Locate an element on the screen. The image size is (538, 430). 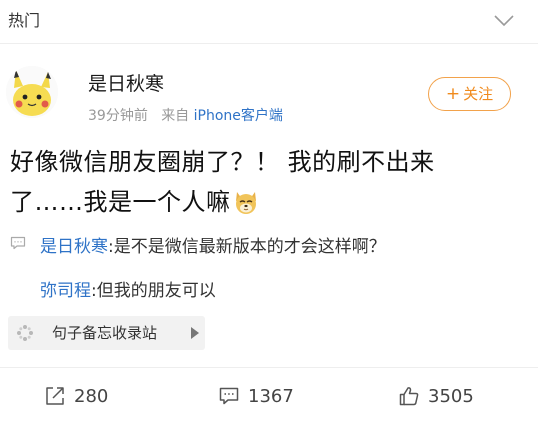
like-icon is located at coordinates (409, 396).